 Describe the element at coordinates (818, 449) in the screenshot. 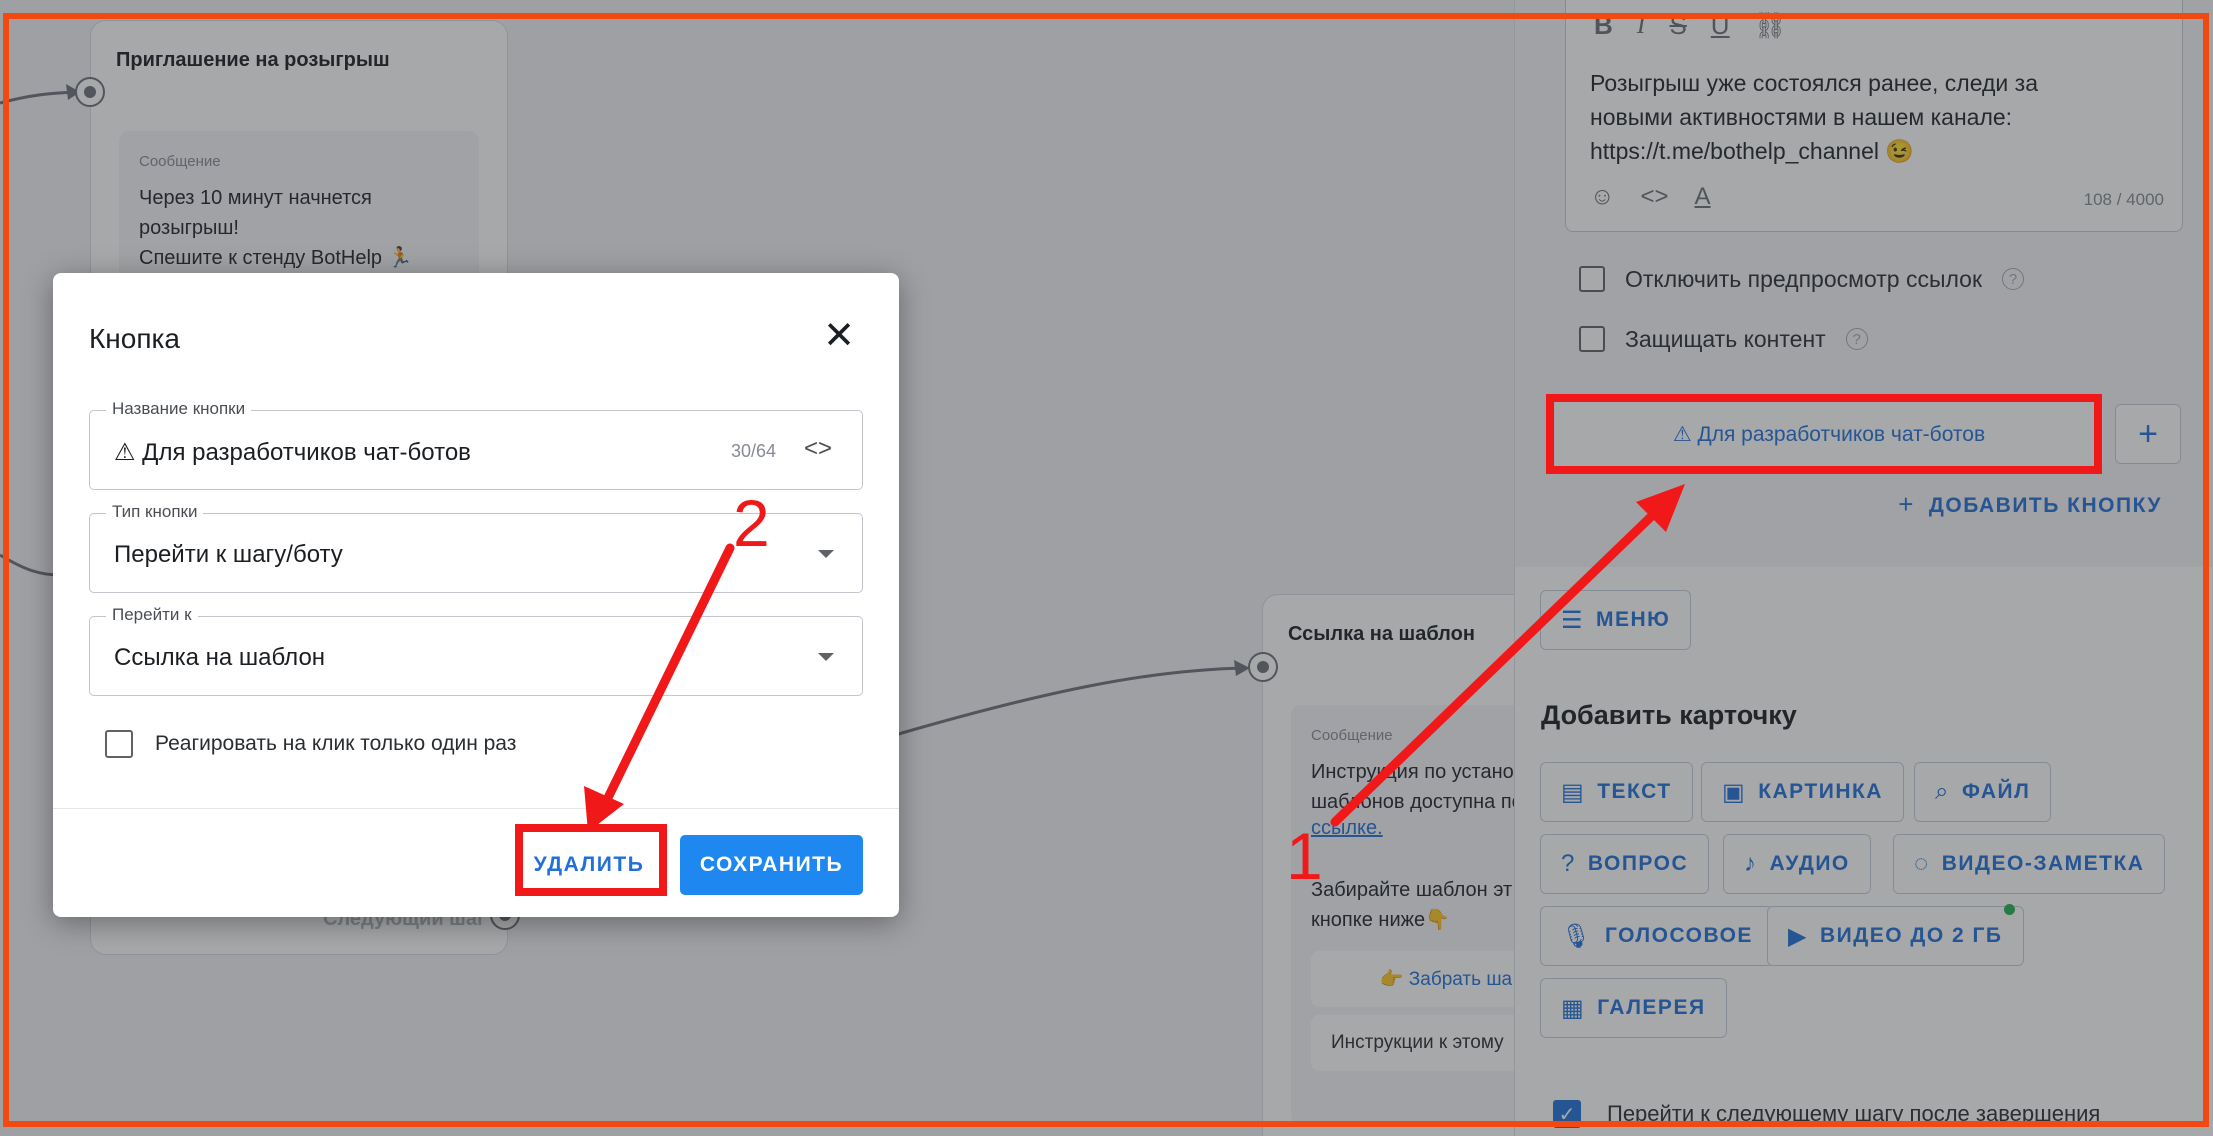

I see `code-icon: <>` at that location.